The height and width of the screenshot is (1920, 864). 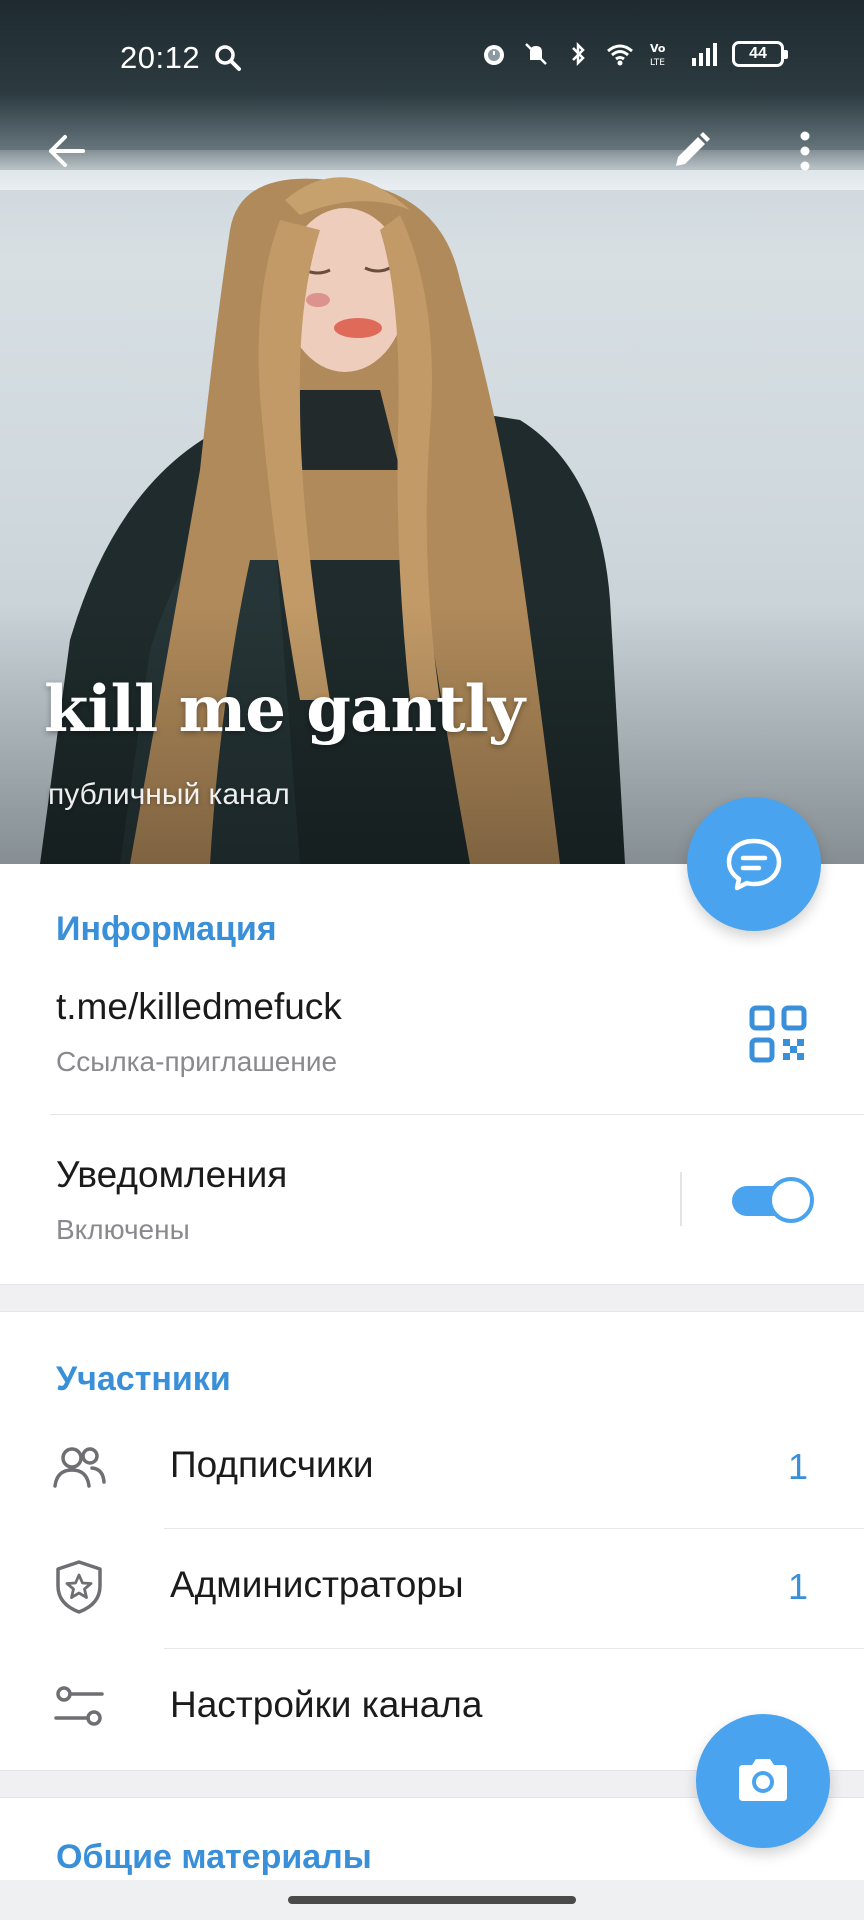 I want to click on channel-settings-label: Настройки канала, so click(x=326, y=1704).